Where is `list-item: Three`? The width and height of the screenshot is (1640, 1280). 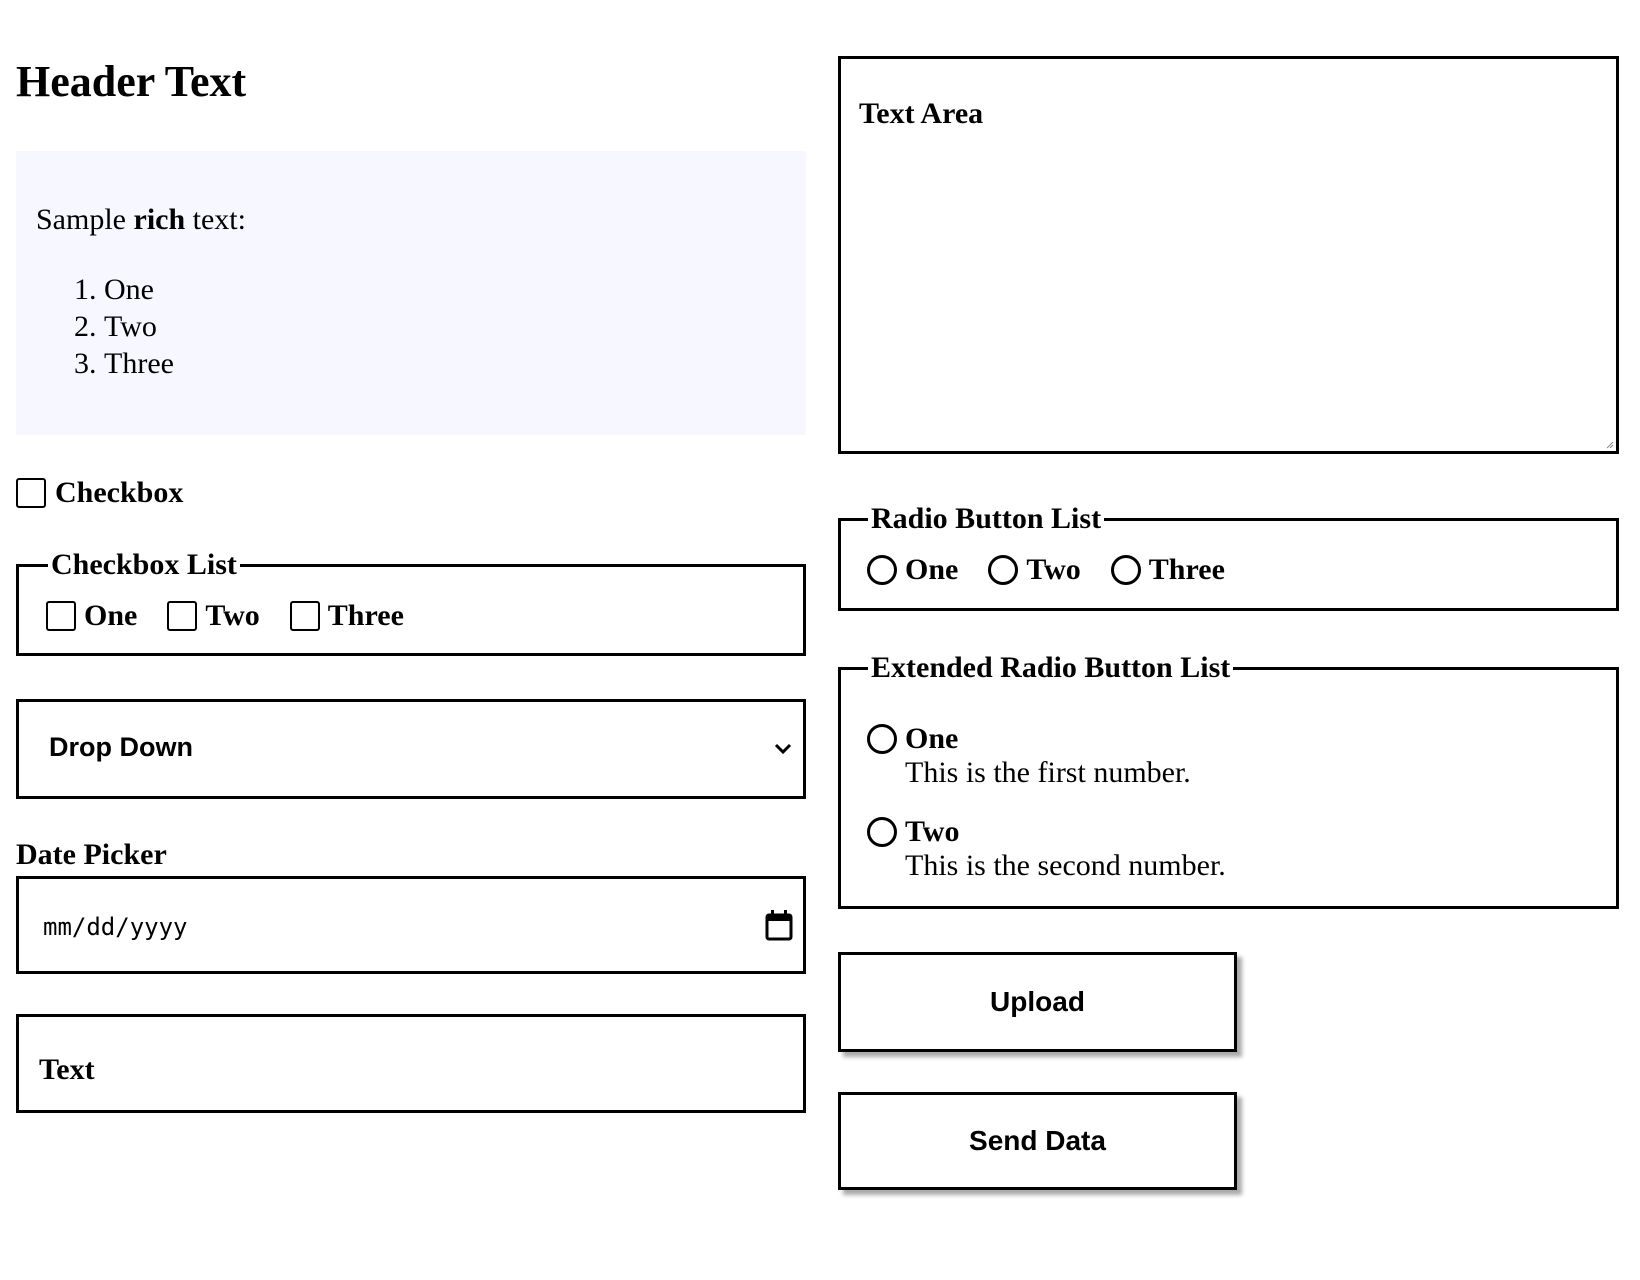 list-item: Three is located at coordinates (139, 363).